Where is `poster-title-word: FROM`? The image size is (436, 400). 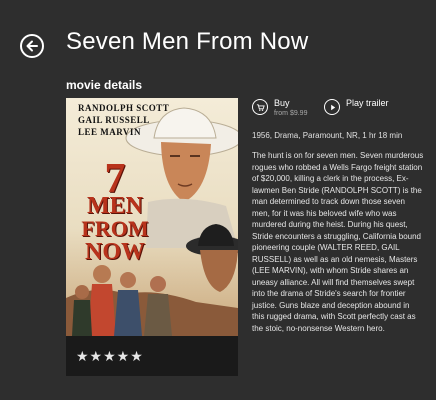
poster-title-word: FROM is located at coordinates (115, 228).